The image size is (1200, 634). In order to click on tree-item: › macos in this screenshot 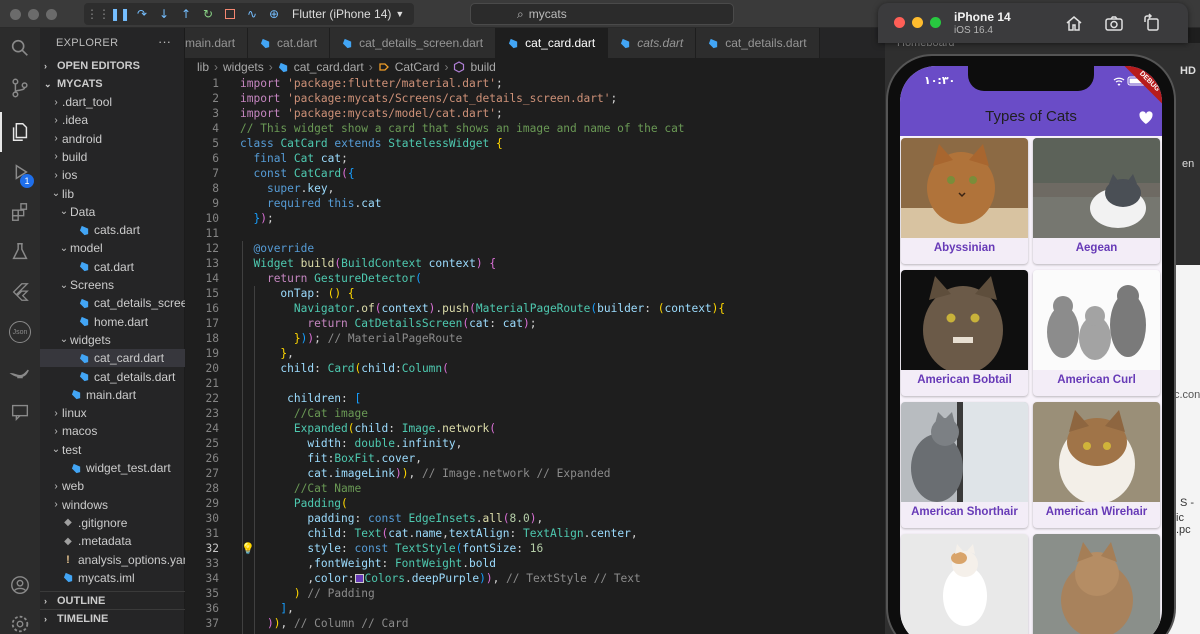, I will do `click(112, 431)`.